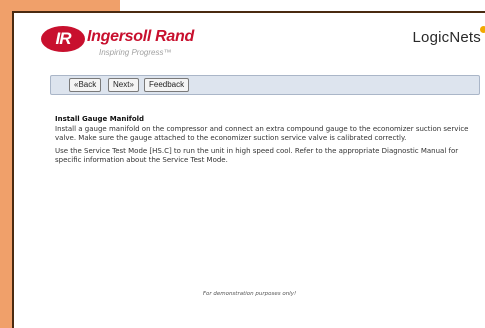 The width and height of the screenshot is (485, 328). What do you see at coordinates (140, 36) in the screenshot?
I see `logo-company-name: Ingersoll Rand` at bounding box center [140, 36].